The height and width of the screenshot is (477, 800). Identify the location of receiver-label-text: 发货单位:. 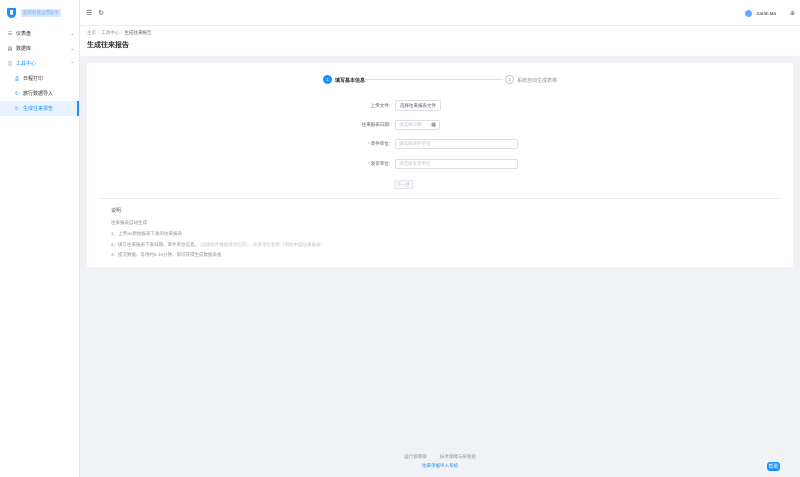
(380, 163).